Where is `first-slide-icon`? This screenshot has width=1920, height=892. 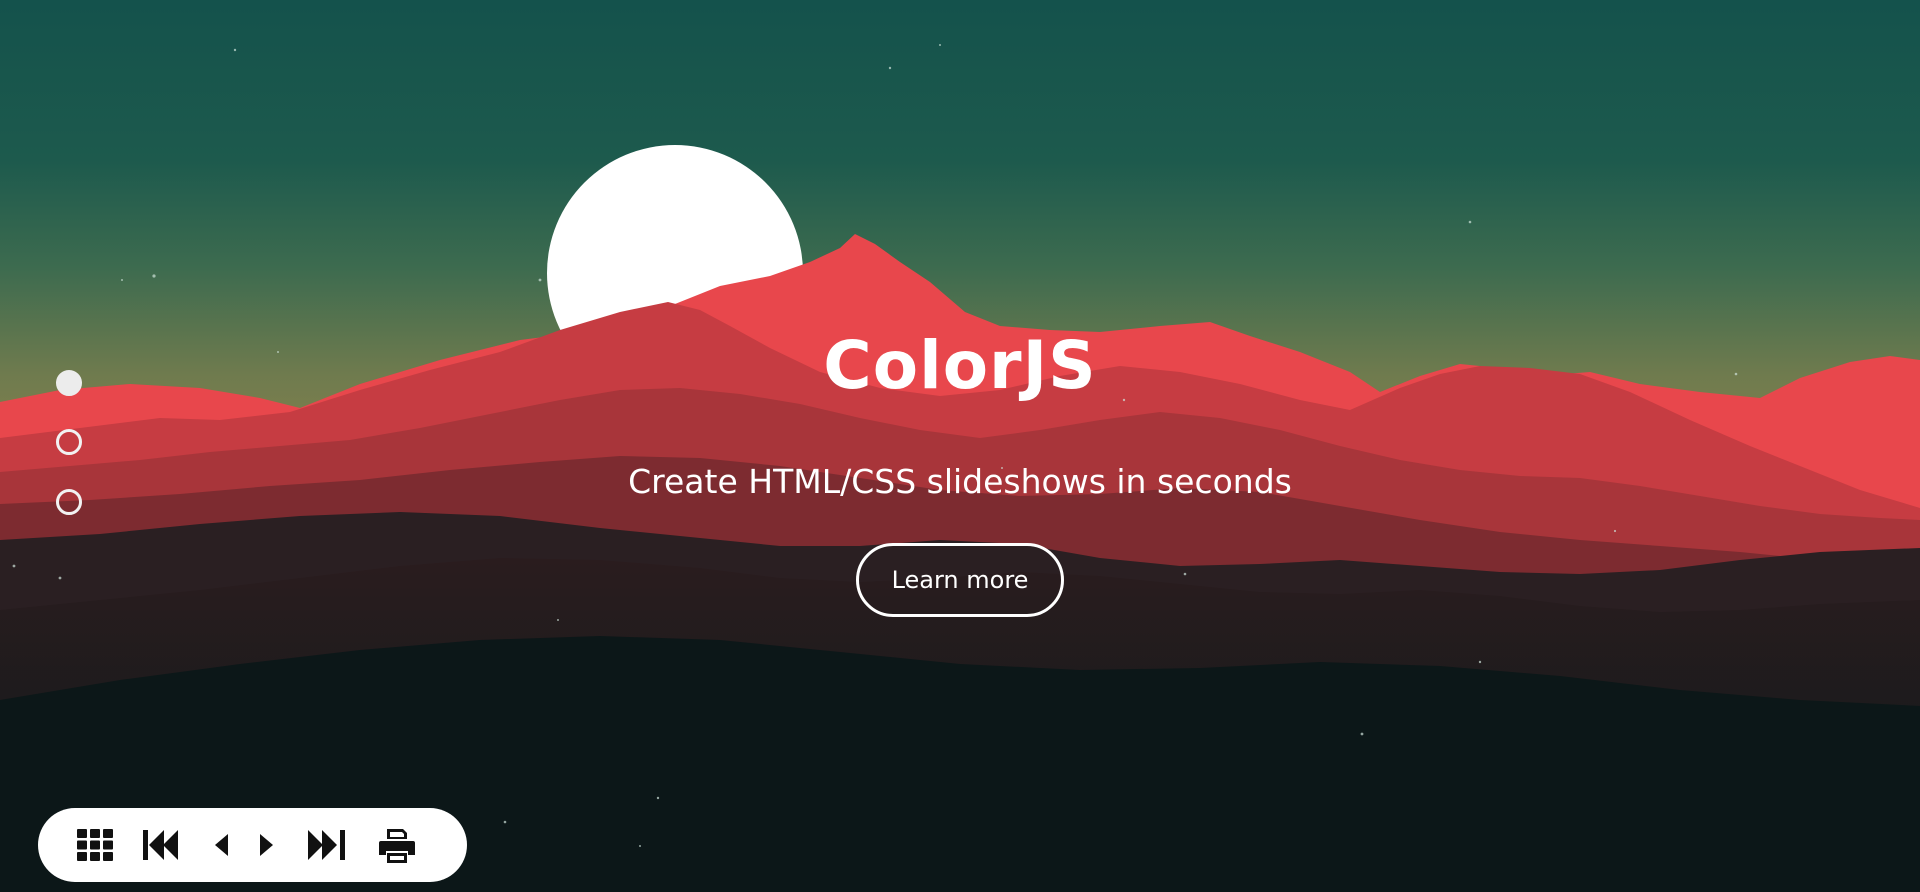
first-slide-icon is located at coordinates (160, 845).